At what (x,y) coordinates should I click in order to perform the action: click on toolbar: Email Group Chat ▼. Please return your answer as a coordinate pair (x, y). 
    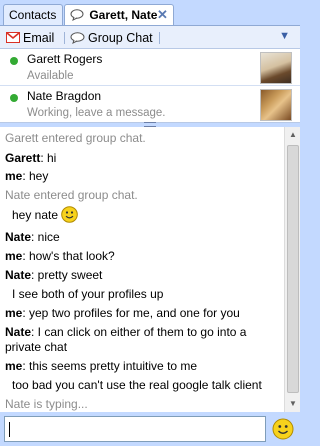
    Looking at the image, I should click on (150, 37).